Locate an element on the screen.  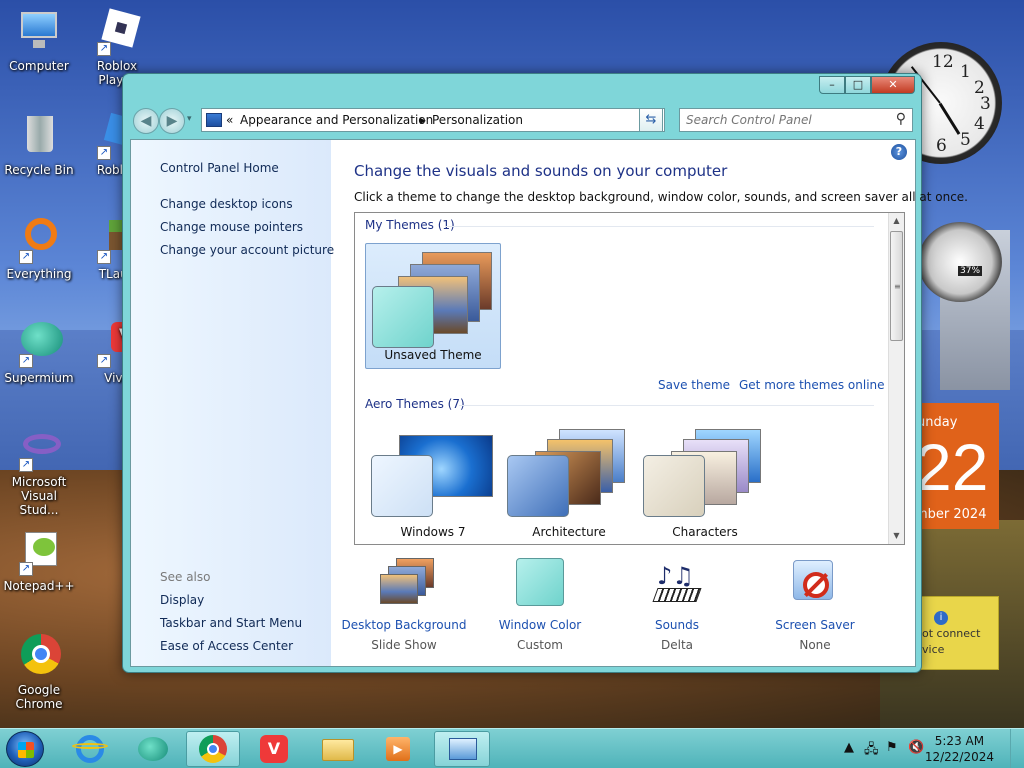
taskbar-file-explorer is located at coordinates (338, 749).